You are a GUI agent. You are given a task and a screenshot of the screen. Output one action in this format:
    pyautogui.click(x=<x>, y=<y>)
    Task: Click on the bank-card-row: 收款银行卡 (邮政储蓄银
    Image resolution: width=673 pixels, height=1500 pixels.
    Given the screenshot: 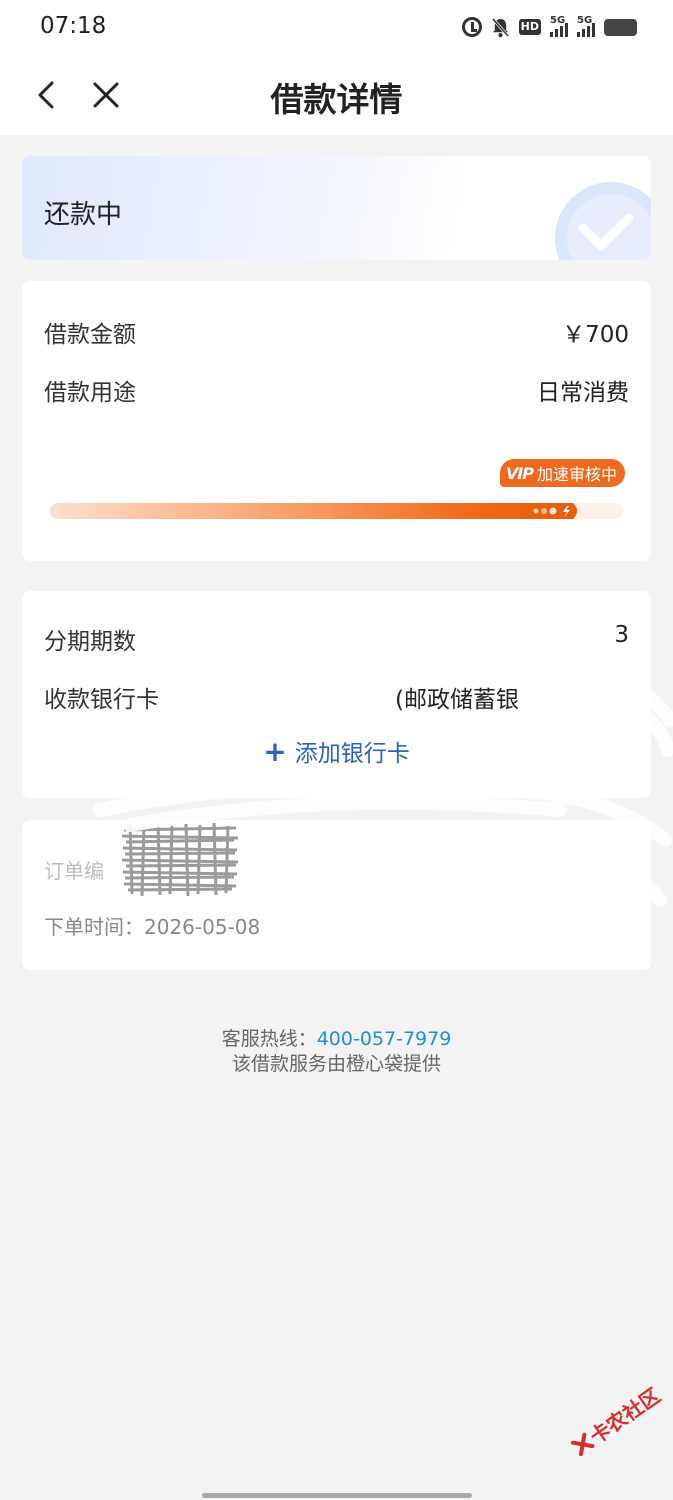 What is the action you would take?
    pyautogui.click(x=336, y=697)
    